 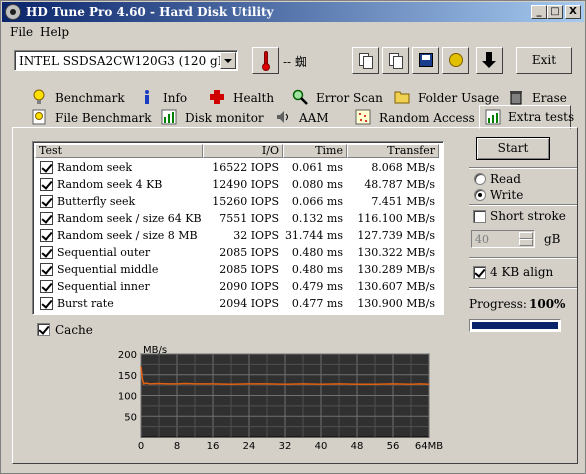 What do you see at coordinates (141, 446) in the screenshot?
I see `chart-x-tick-label: 0` at bounding box center [141, 446].